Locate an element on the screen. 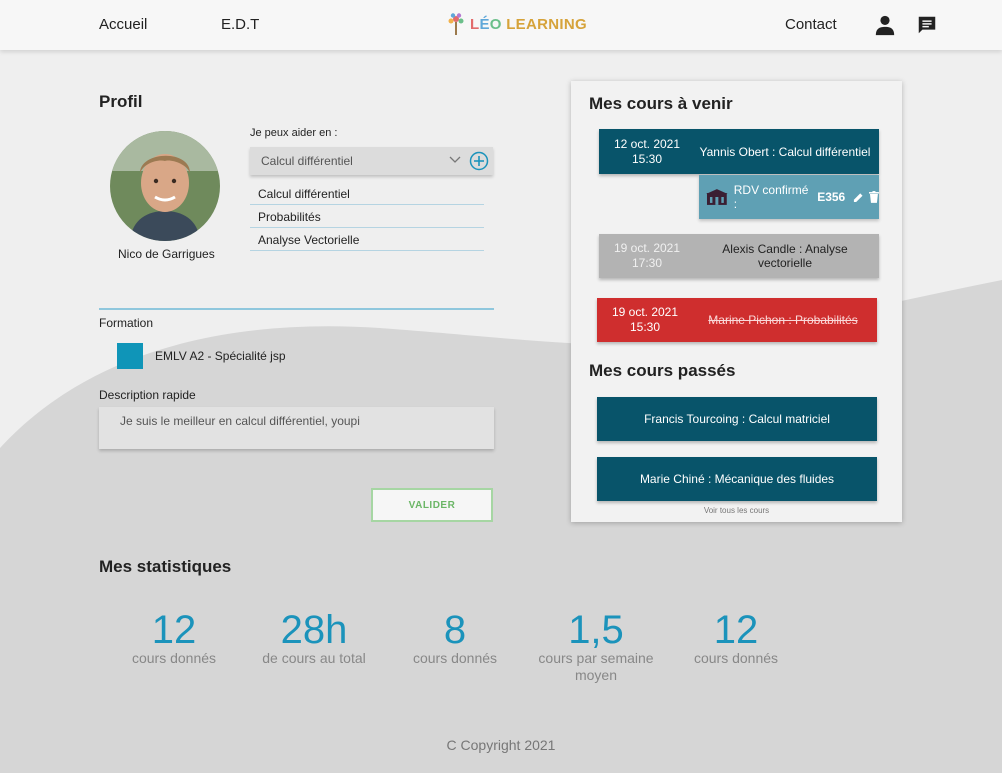 The height and width of the screenshot is (773, 1002). course-name: Francis Tourcoing : Calcul matriciel is located at coordinates (737, 419).